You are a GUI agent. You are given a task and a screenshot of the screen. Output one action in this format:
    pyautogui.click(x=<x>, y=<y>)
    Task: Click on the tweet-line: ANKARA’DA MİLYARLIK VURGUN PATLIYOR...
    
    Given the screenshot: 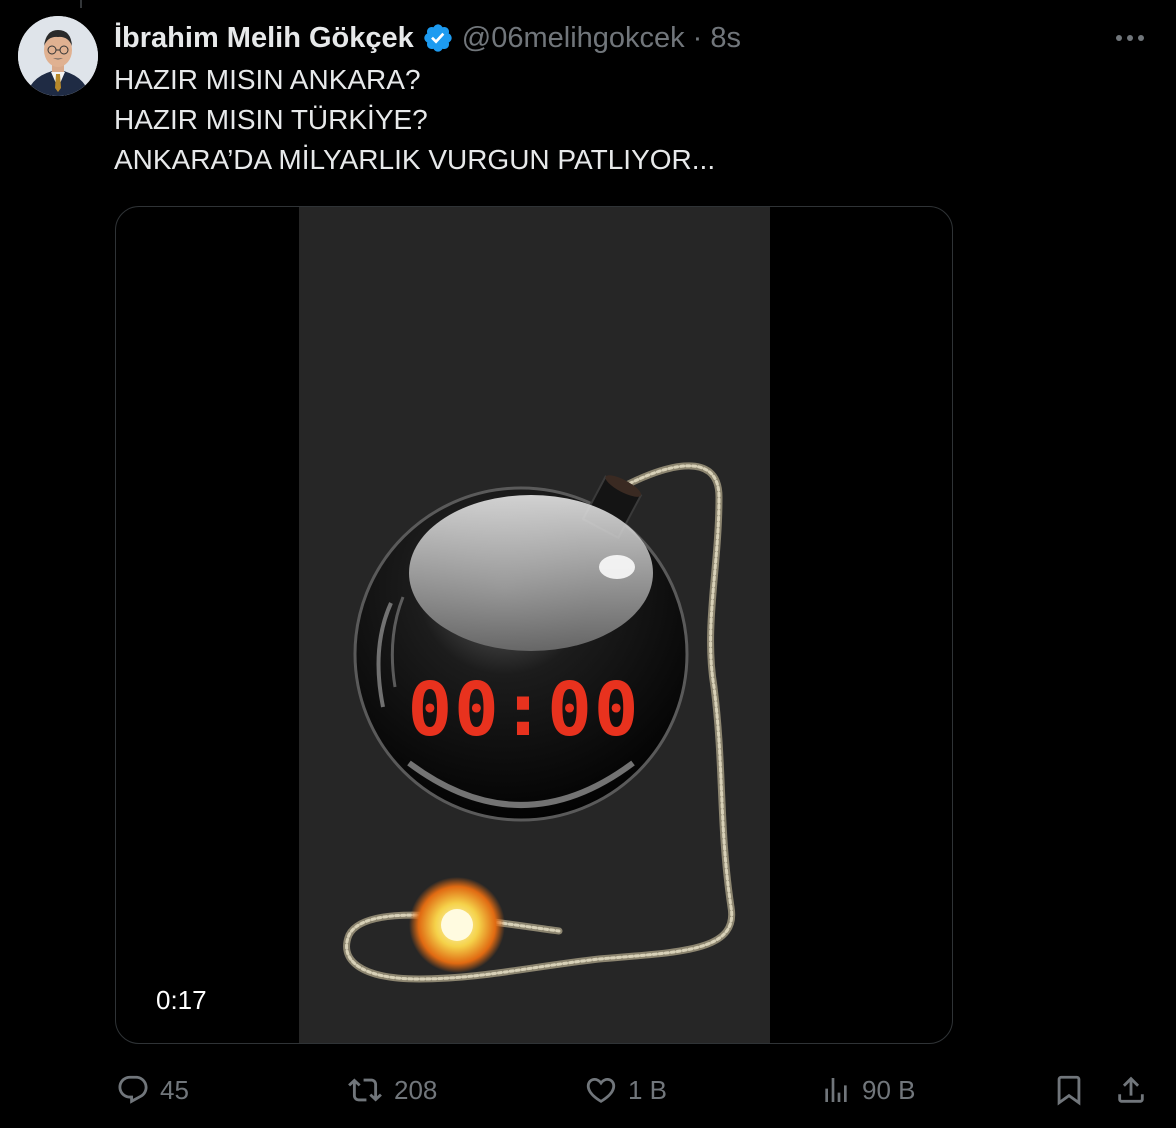 What is the action you would take?
    pyautogui.click(x=415, y=159)
    